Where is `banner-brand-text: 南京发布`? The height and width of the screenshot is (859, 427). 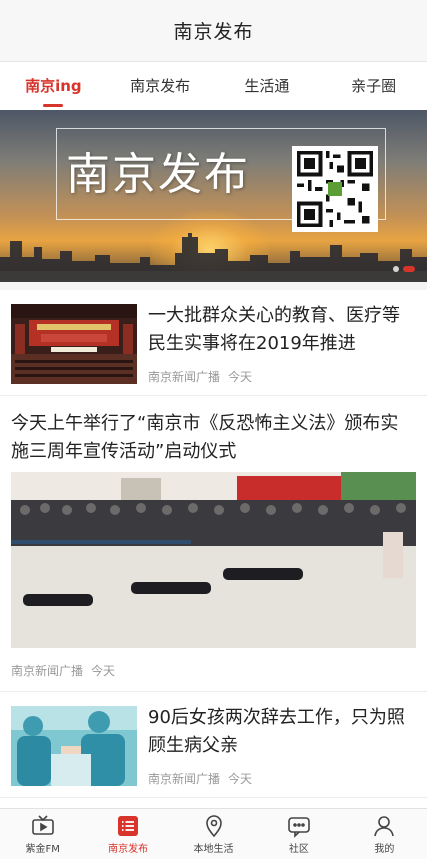
banner-brand-text: 南京发布 is located at coordinates (158, 174).